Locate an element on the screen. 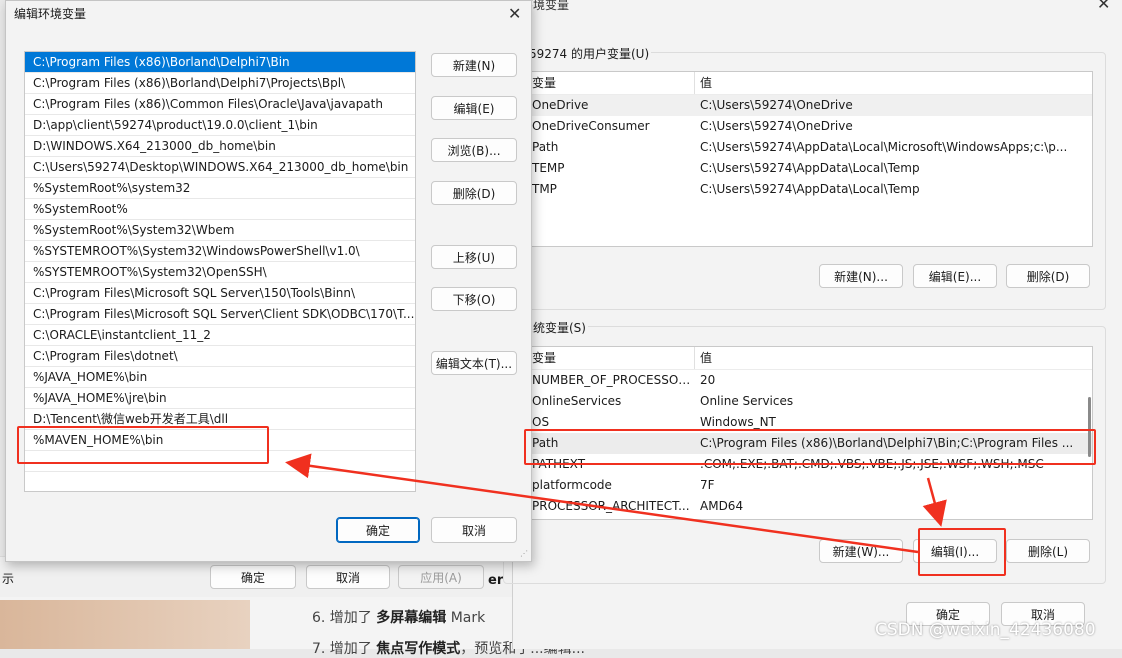 The width and height of the screenshot is (1122, 658). watermark: CSDN @weixin_42436080 is located at coordinates (985, 630).